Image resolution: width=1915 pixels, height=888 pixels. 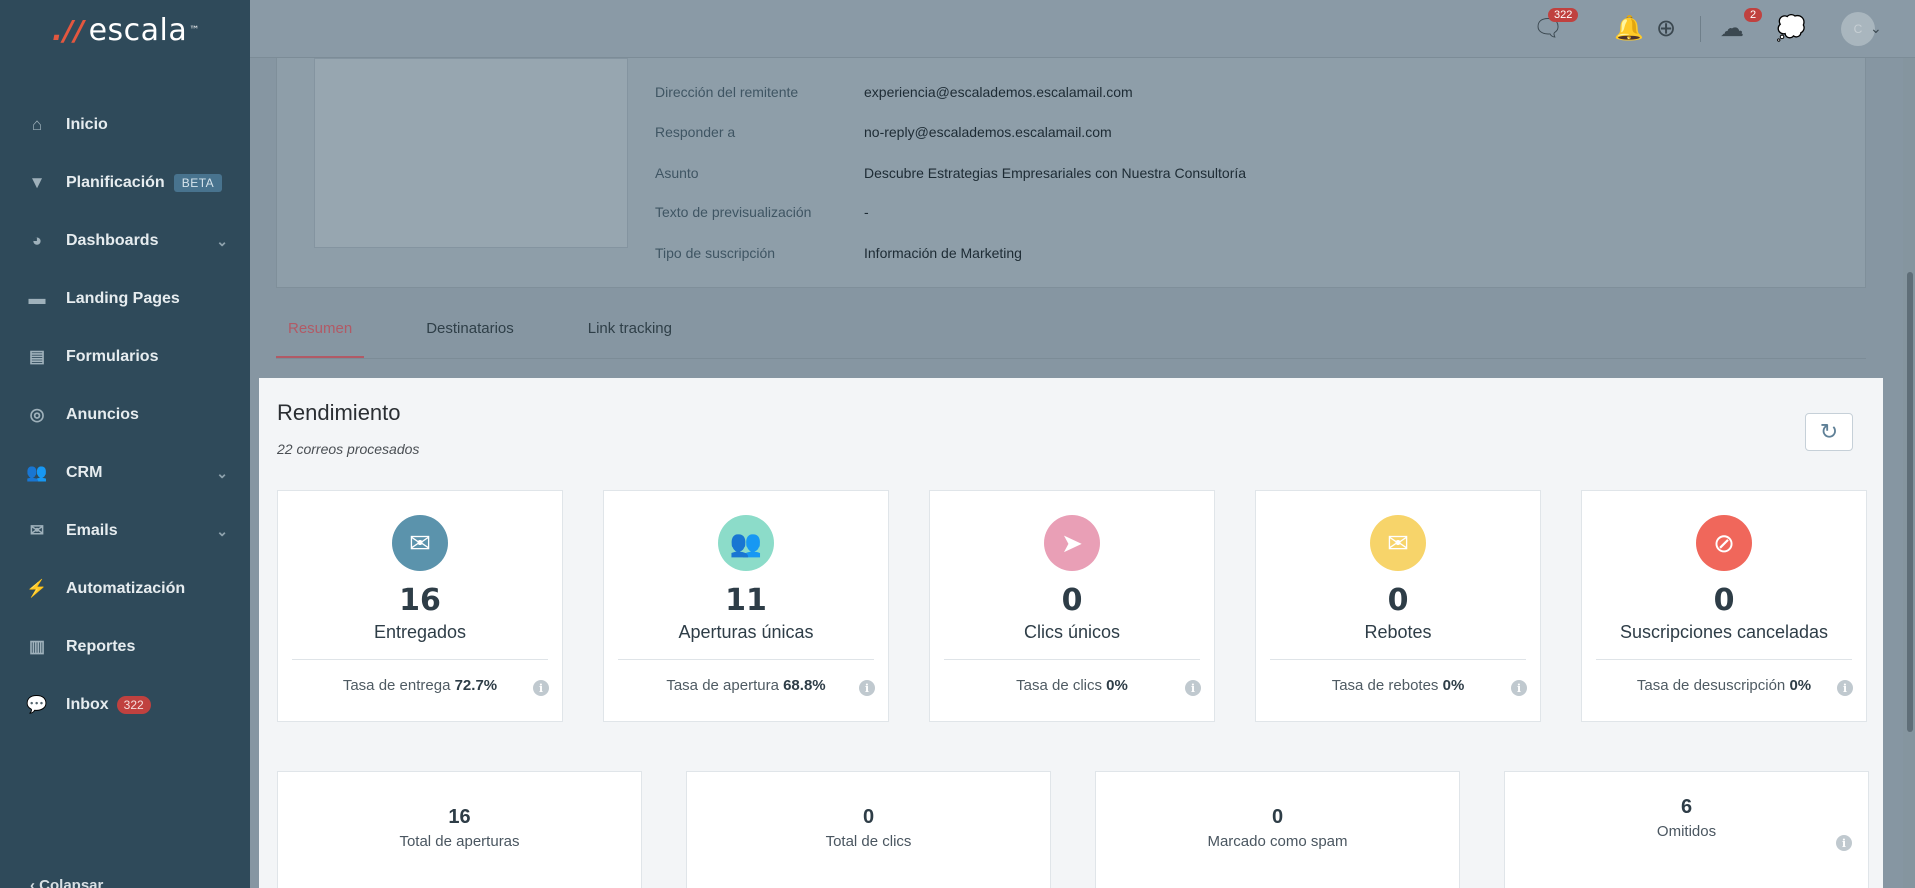 I want to click on stat-label: Aperturas únicas, so click(x=746, y=632).